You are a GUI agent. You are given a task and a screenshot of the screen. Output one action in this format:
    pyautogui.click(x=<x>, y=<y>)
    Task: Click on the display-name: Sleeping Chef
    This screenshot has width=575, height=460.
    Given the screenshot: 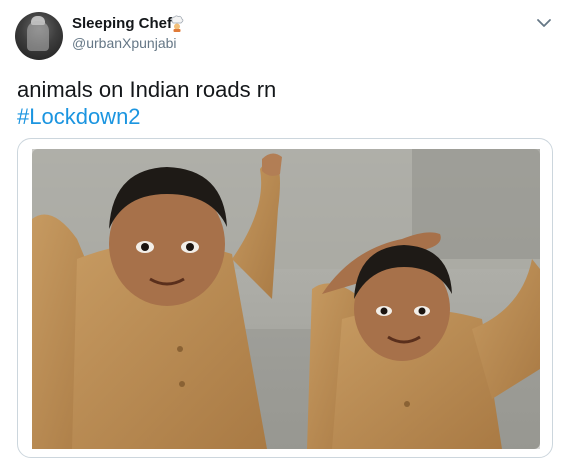 What is the action you would take?
    pyautogui.click(x=122, y=23)
    